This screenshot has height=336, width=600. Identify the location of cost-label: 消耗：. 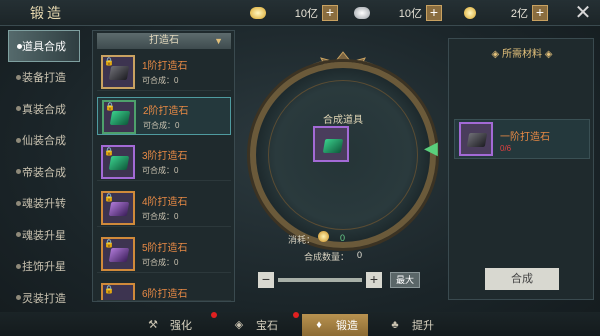
(302, 240).